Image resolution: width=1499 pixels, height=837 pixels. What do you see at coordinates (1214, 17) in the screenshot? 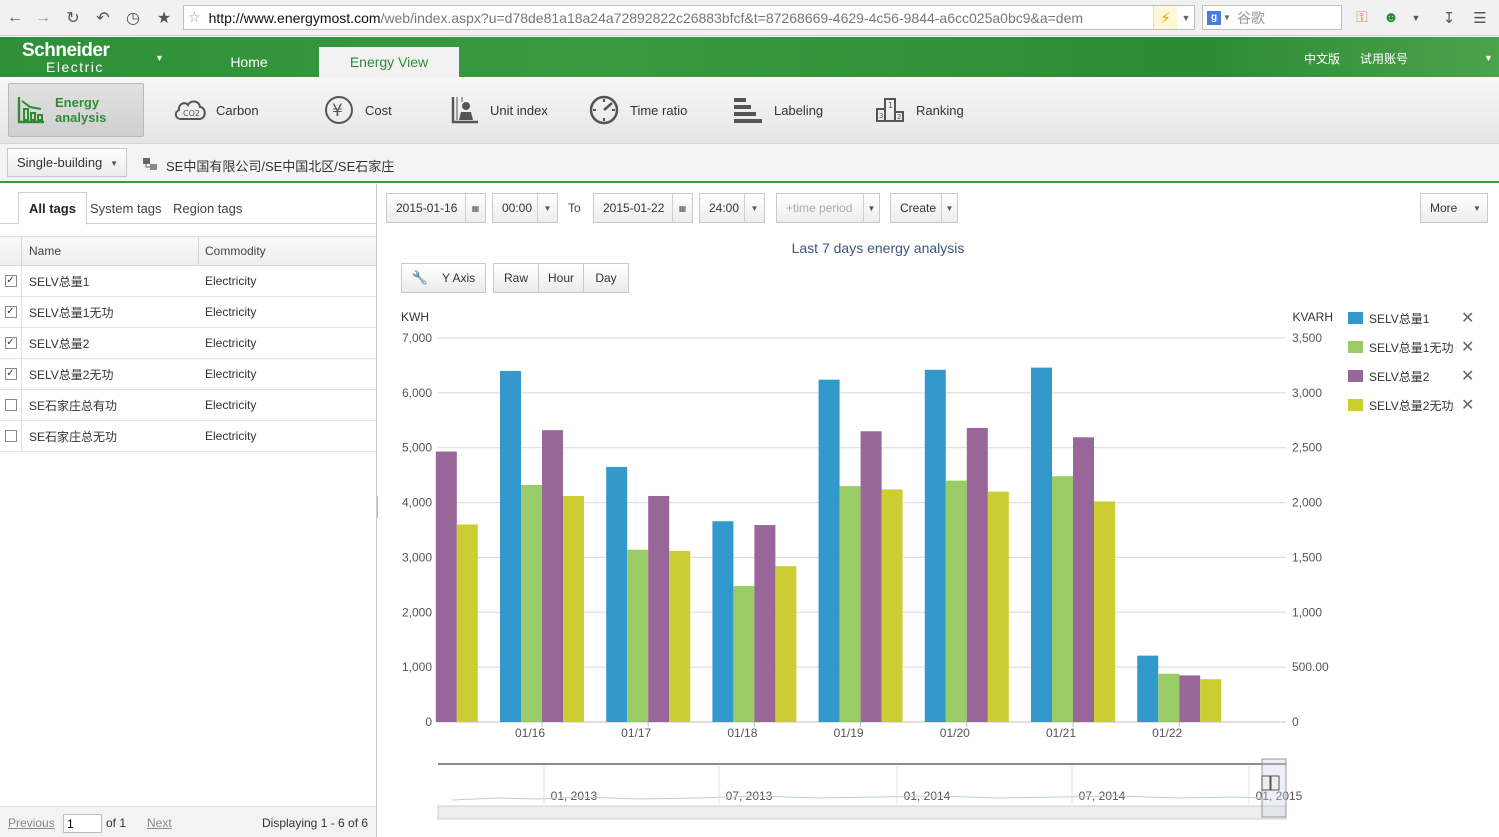
I see `google-icon: g` at bounding box center [1214, 17].